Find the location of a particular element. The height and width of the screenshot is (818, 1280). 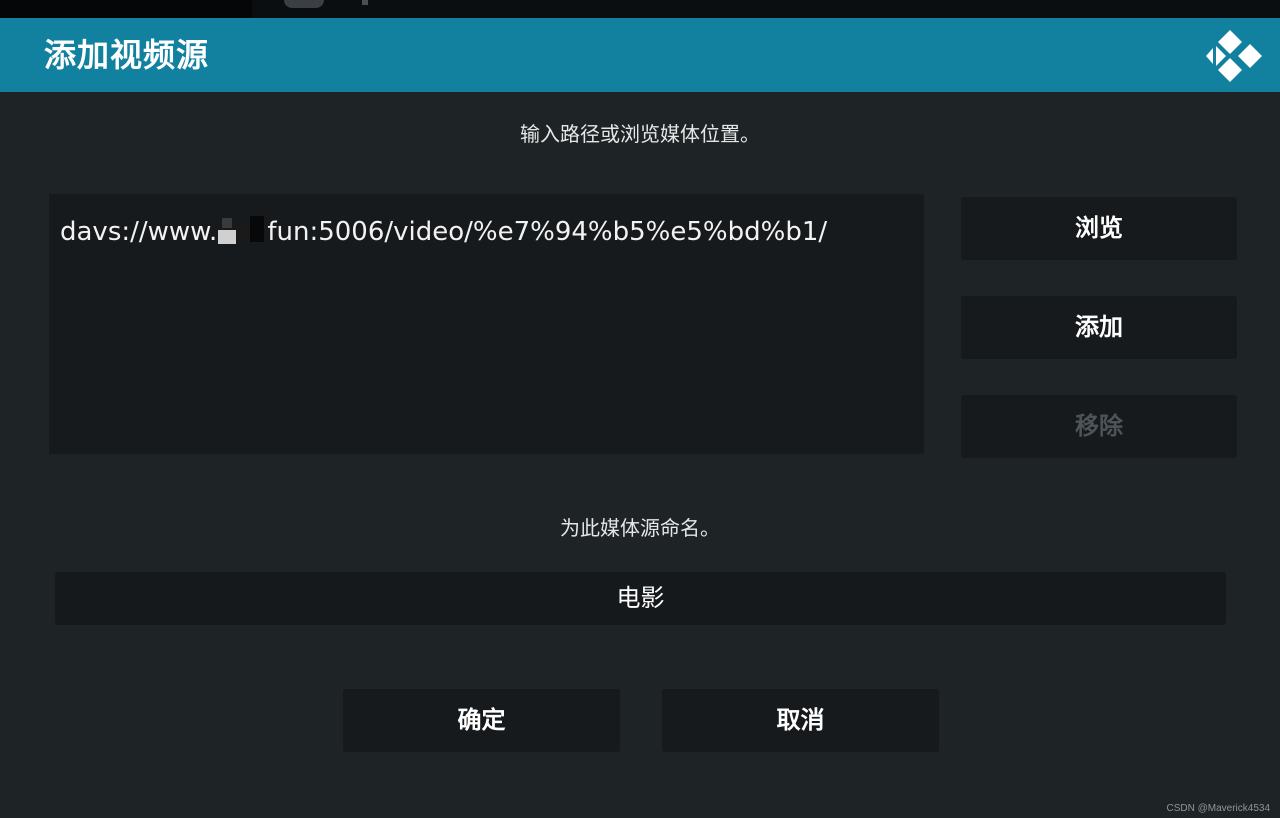

cancel-button: 取消 is located at coordinates (800, 720).